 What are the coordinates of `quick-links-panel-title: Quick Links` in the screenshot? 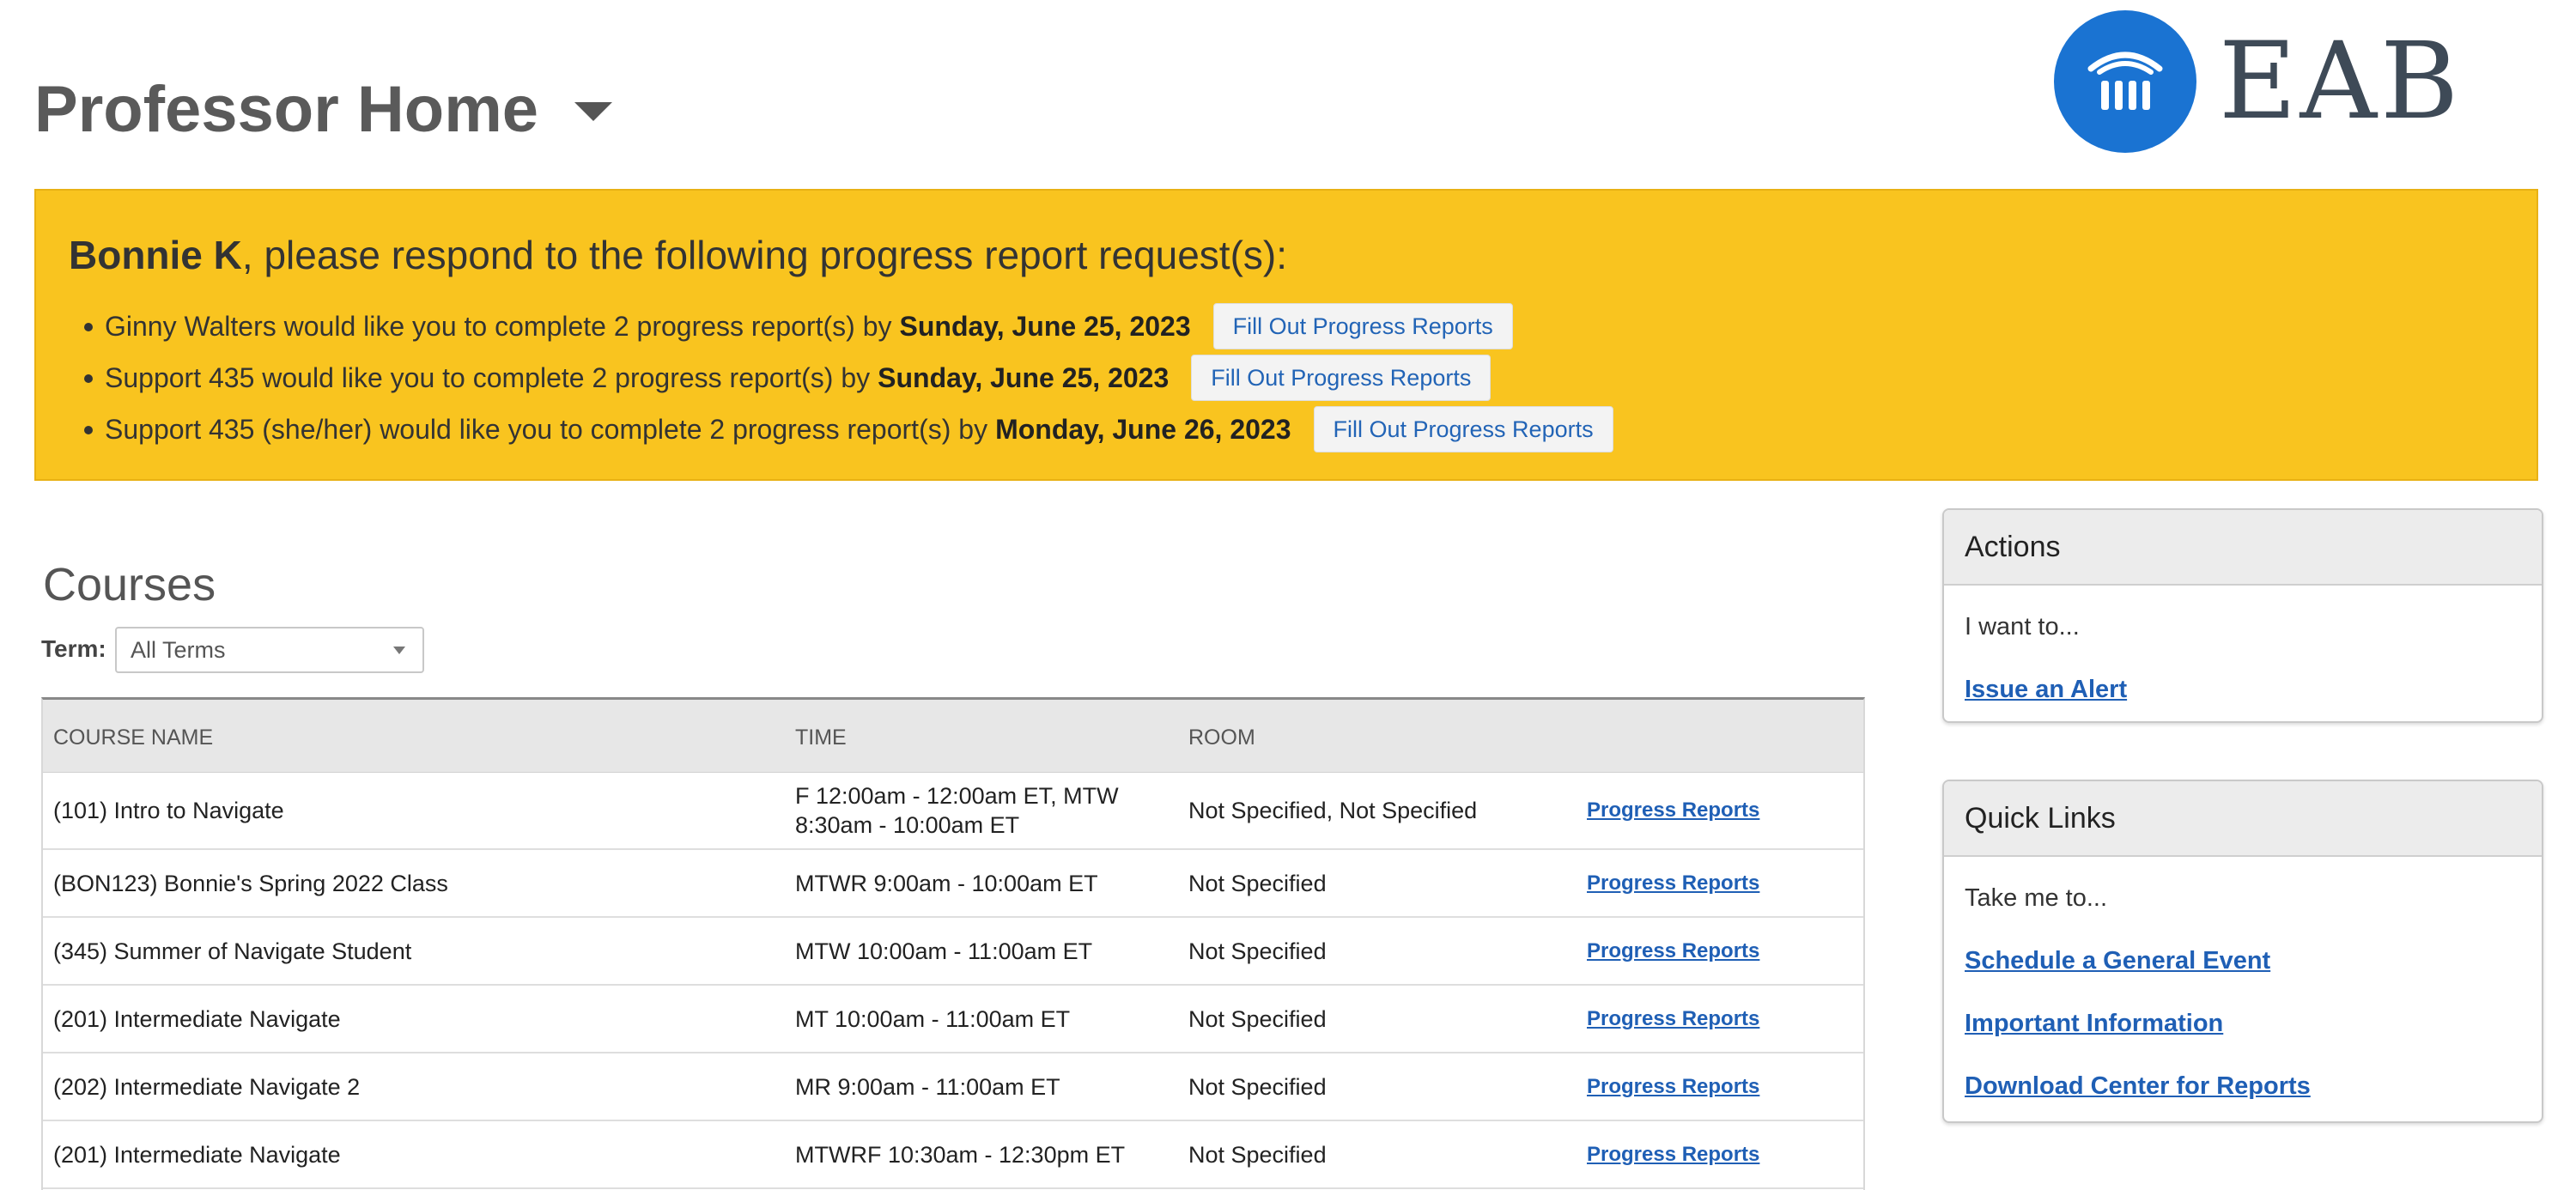 It's located at (2243, 819).